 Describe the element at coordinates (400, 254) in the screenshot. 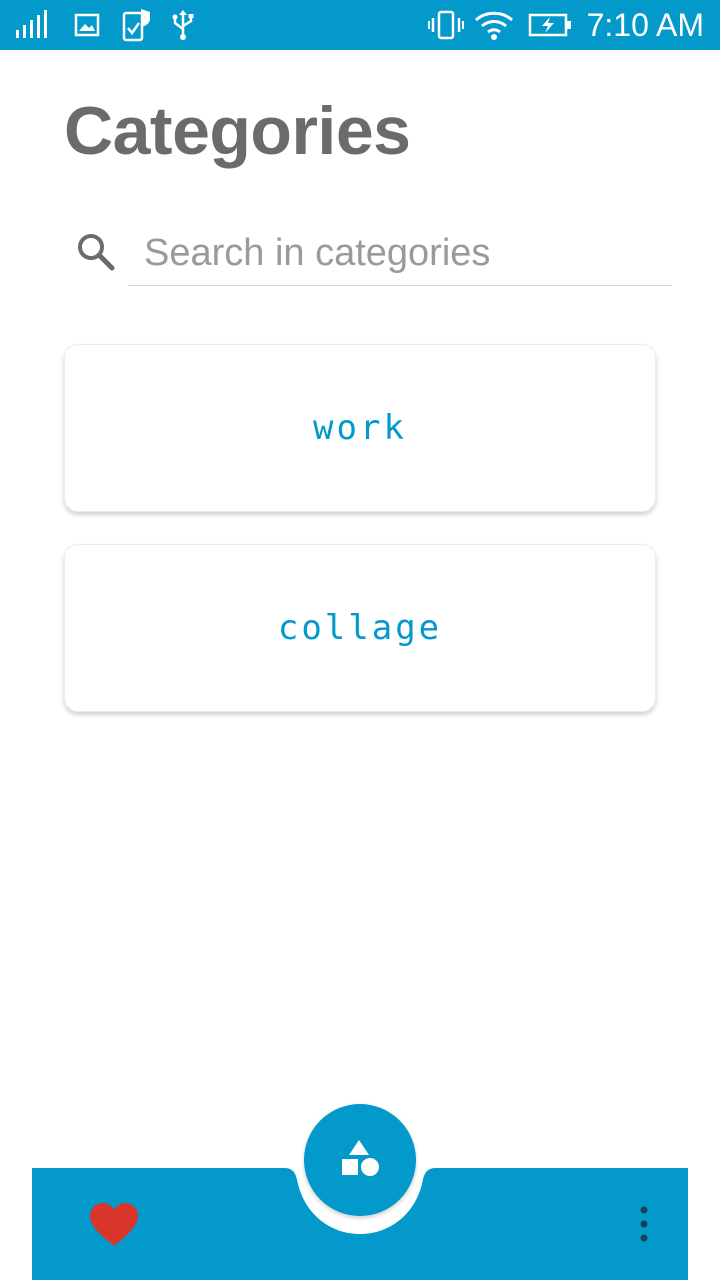

I see `search-input` at that location.